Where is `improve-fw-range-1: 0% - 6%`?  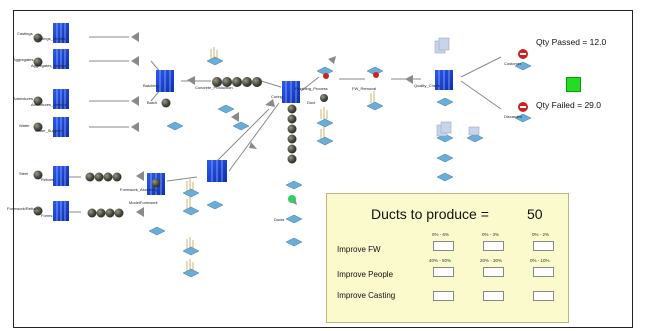
improve-fw-range-1: 0% - 6% is located at coordinates (441, 234).